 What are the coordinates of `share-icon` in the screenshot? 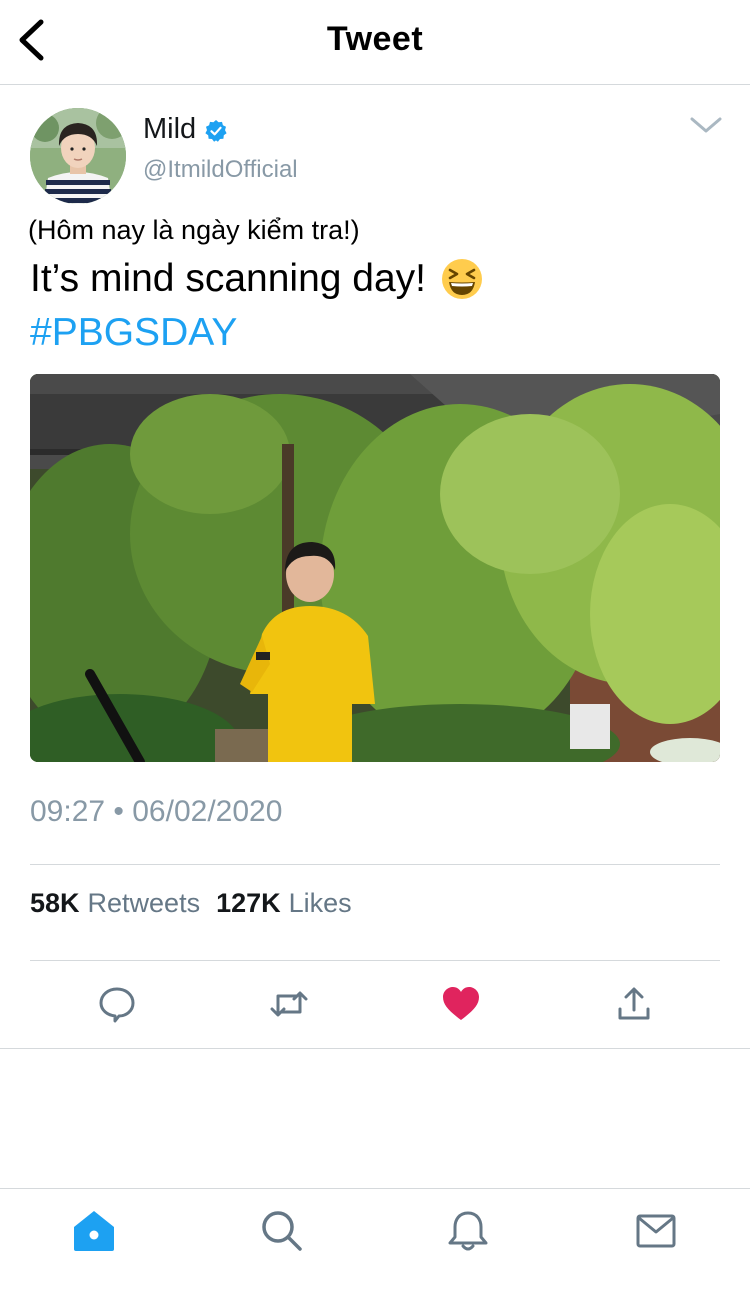 It's located at (634, 1003).